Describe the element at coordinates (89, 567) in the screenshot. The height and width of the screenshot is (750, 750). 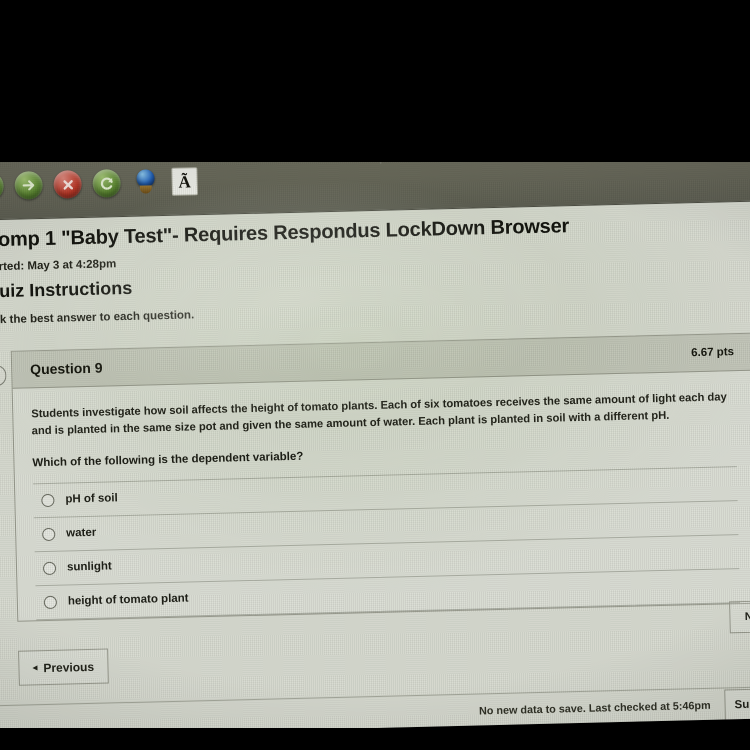
I see `answer-option-label: sunlight` at that location.